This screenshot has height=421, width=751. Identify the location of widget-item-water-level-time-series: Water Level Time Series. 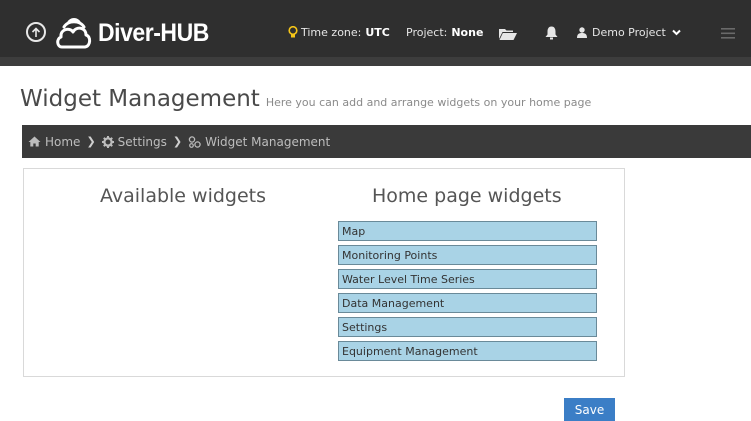
(467, 279).